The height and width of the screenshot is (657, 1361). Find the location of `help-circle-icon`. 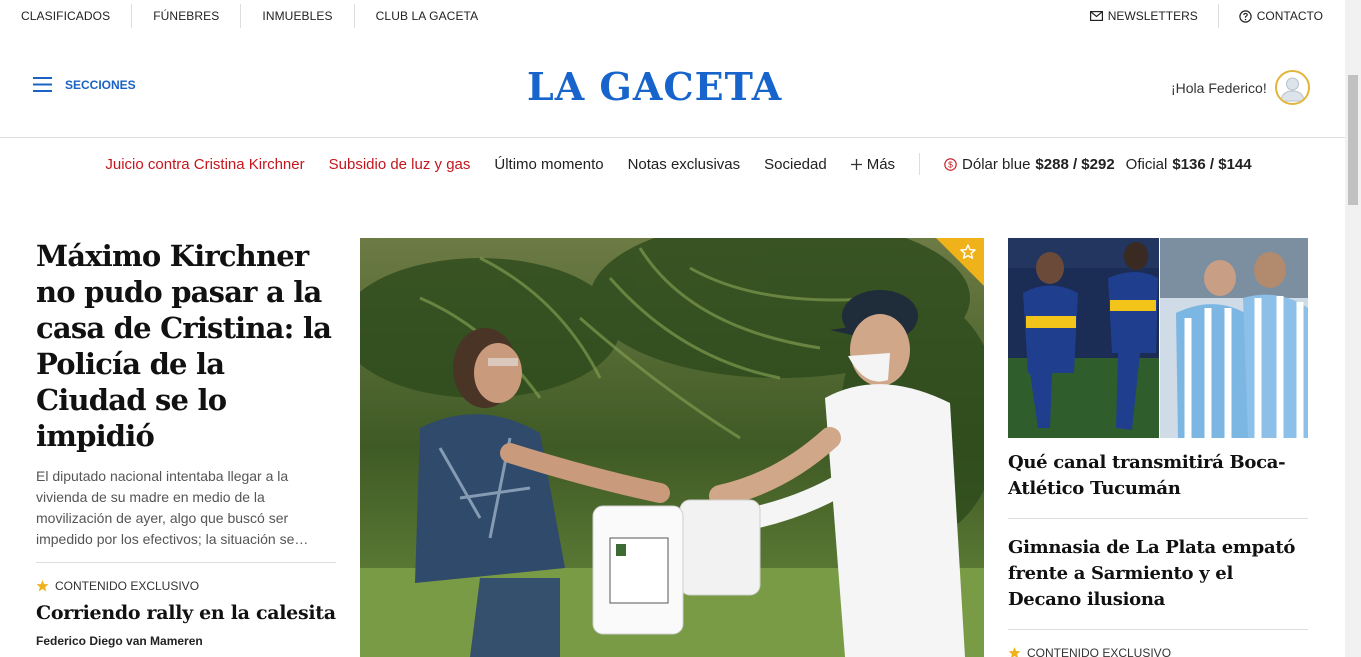

help-circle-icon is located at coordinates (1245, 16).